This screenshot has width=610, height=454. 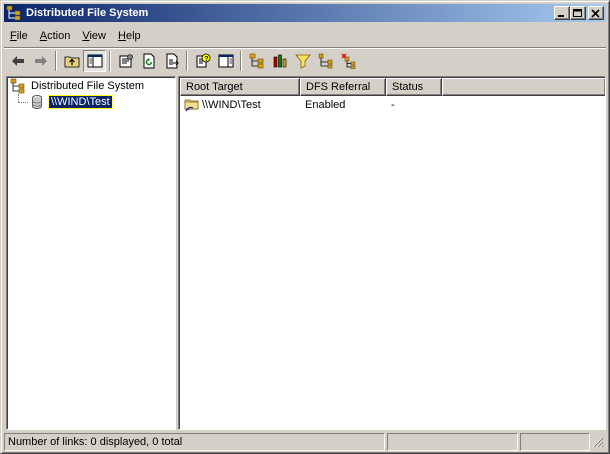 I want to click on maximize-button, so click(x=578, y=13).